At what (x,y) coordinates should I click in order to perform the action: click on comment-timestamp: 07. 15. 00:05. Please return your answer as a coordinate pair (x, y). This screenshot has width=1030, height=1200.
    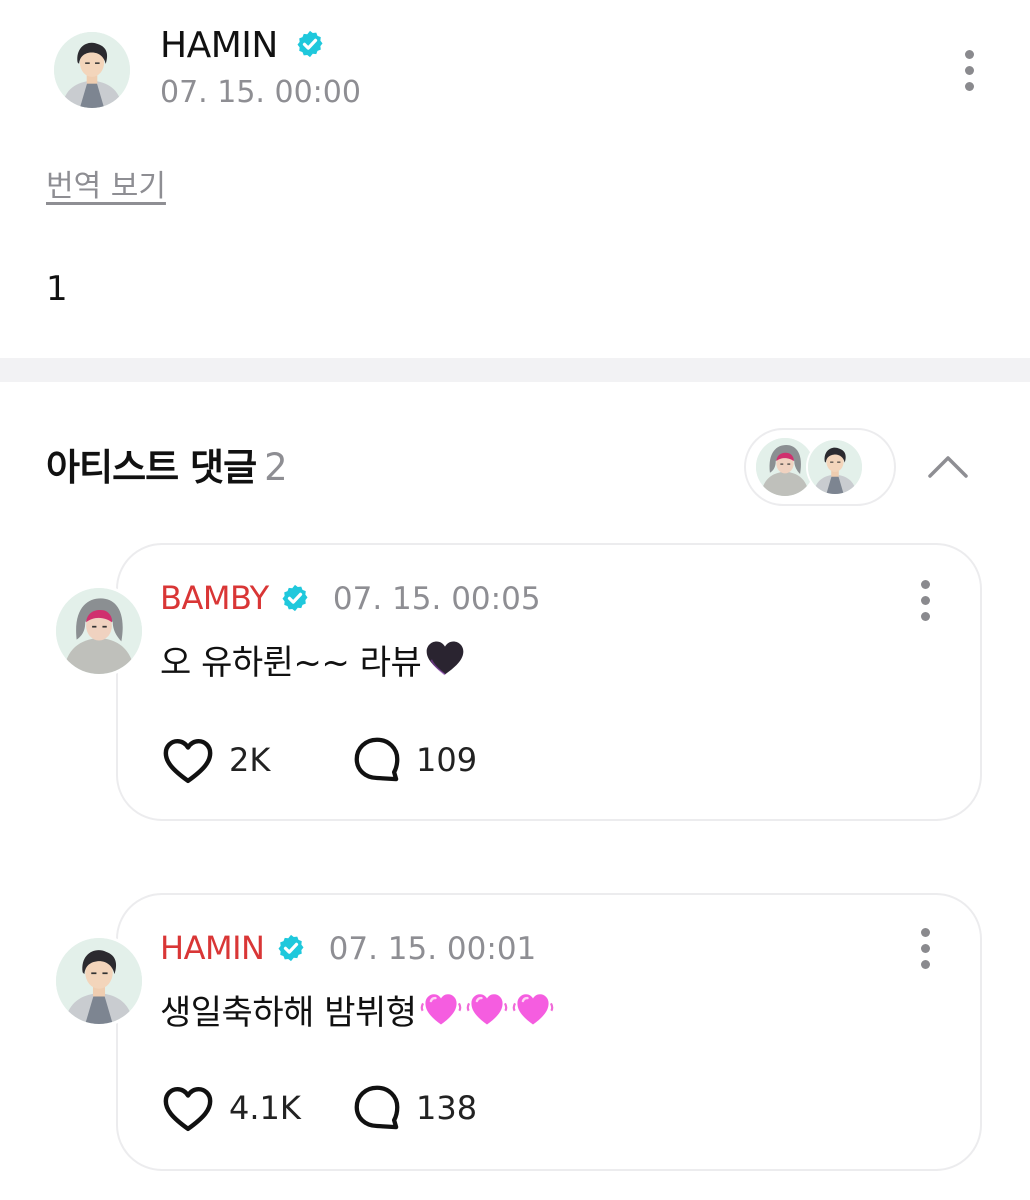
    Looking at the image, I should click on (436, 599).